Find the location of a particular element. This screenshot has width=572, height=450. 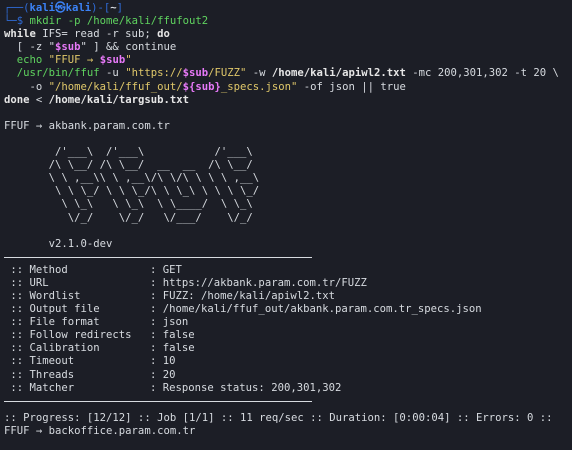

command-line-7: done < /home/kali/targsub.txt is located at coordinates (96, 99).